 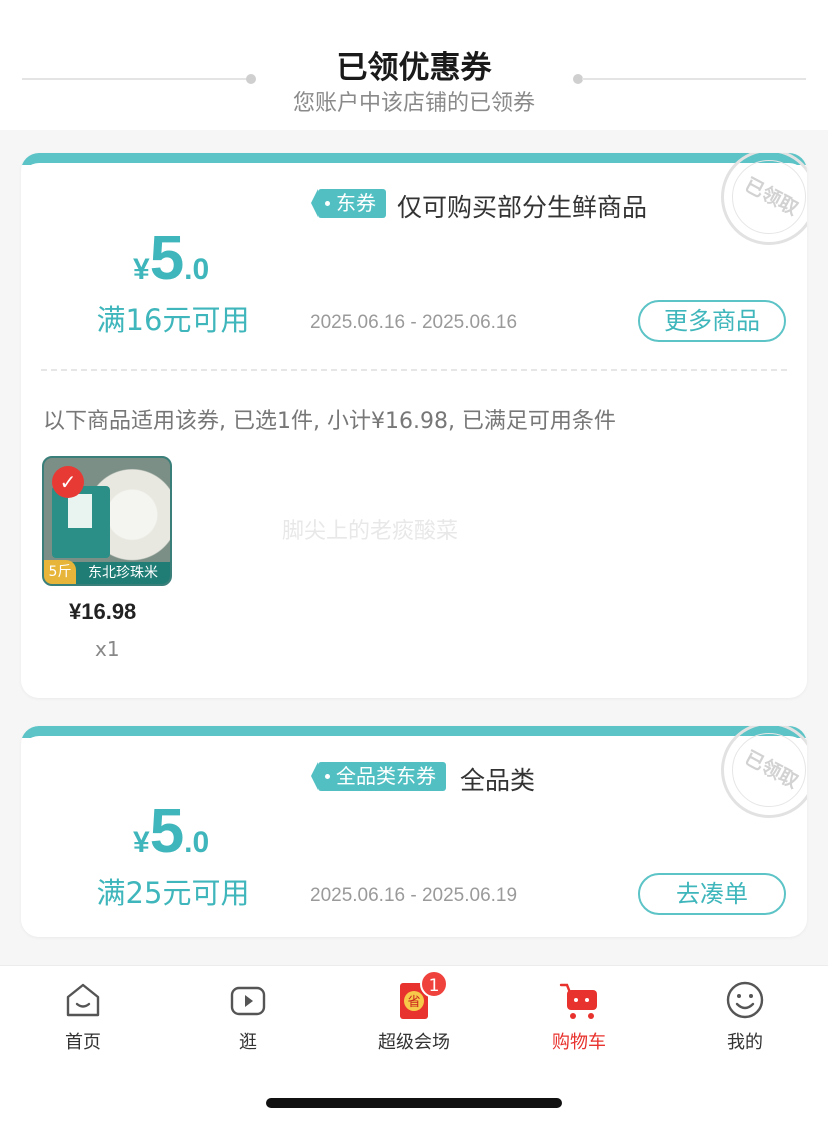 What do you see at coordinates (712, 894) in the screenshot?
I see `add-more-button: 去凑单` at bounding box center [712, 894].